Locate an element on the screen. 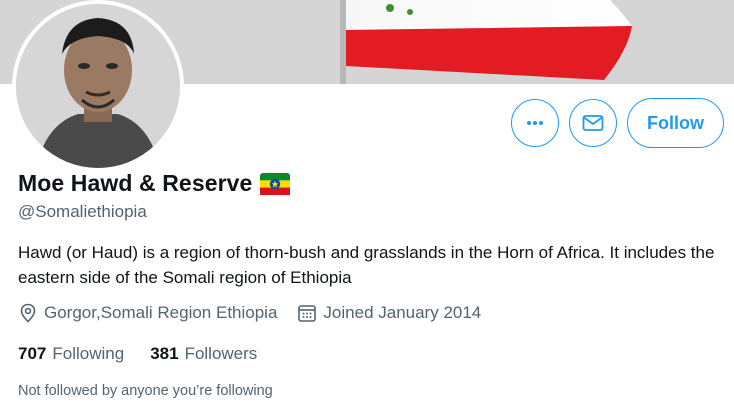 This screenshot has width=734, height=420. mutual-followers-note: Not followed by anyone you’re following is located at coordinates (145, 391).